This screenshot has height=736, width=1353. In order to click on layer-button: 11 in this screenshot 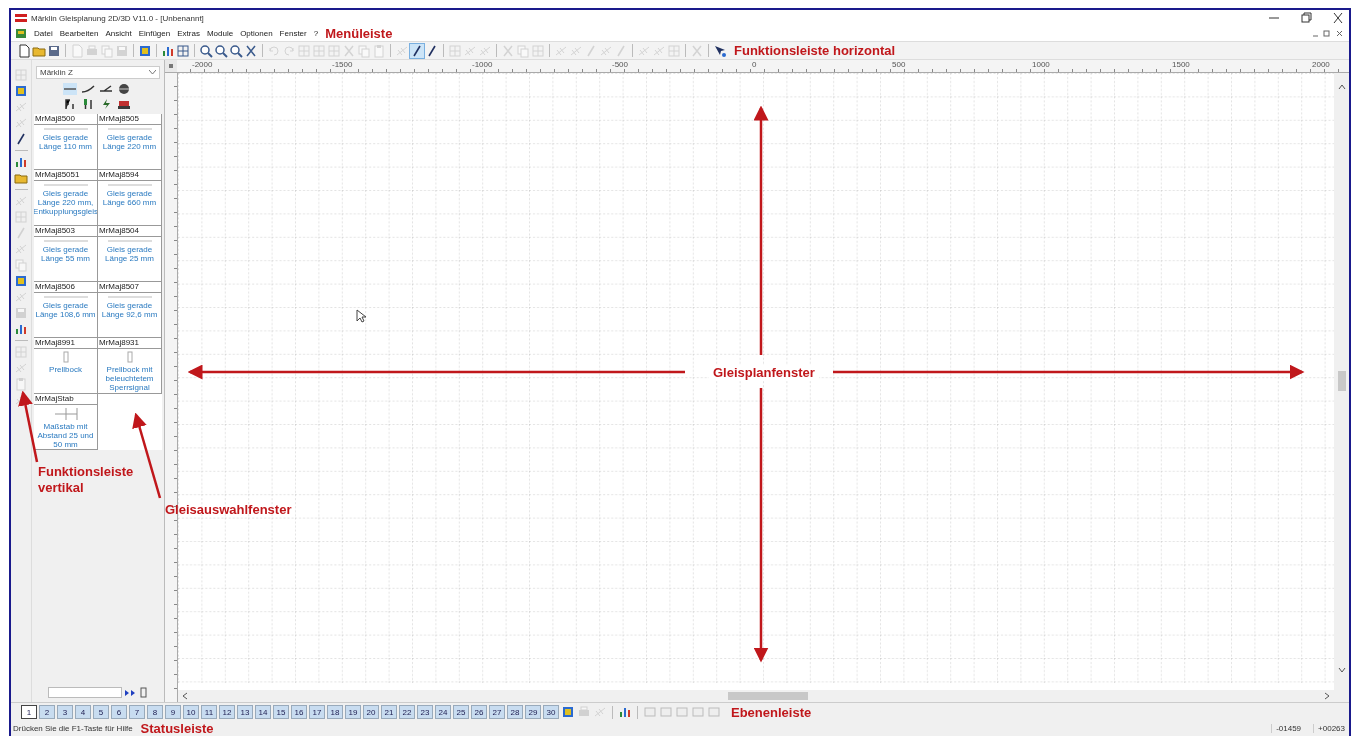, I will do `click(209, 712)`.